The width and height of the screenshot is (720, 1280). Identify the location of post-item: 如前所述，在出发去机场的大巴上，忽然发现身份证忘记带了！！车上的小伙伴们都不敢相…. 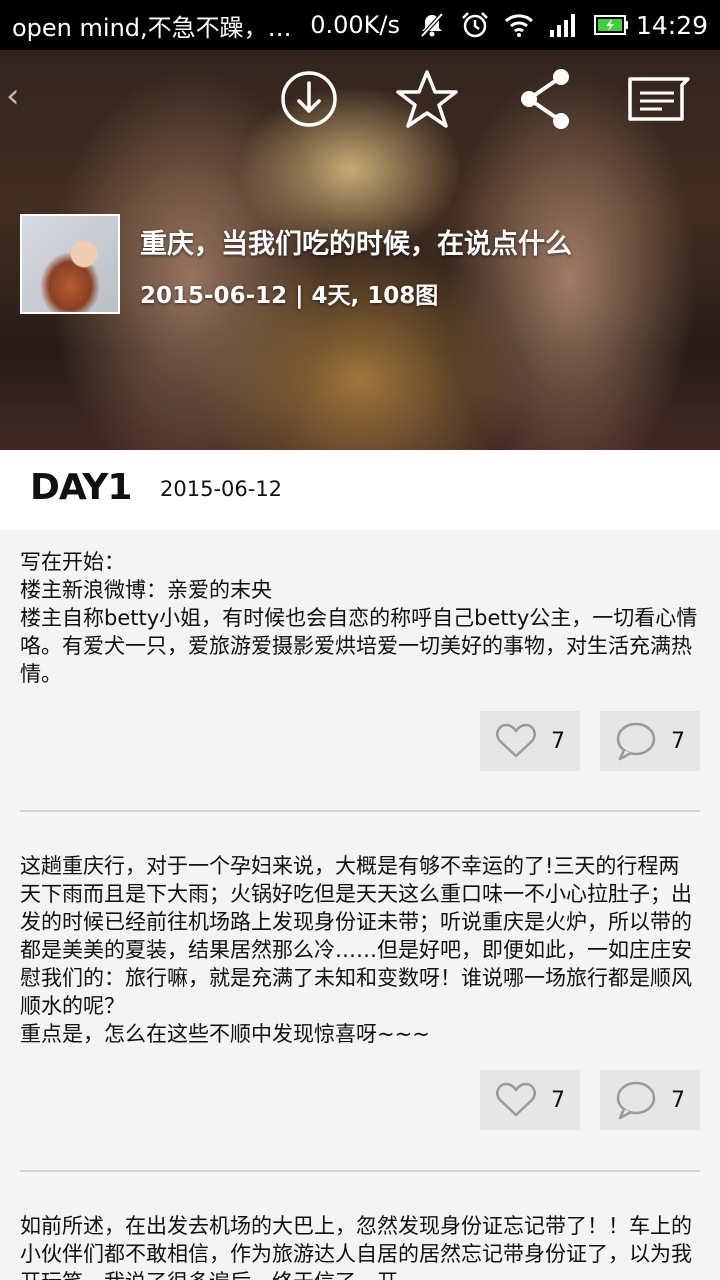
(360, 1246).